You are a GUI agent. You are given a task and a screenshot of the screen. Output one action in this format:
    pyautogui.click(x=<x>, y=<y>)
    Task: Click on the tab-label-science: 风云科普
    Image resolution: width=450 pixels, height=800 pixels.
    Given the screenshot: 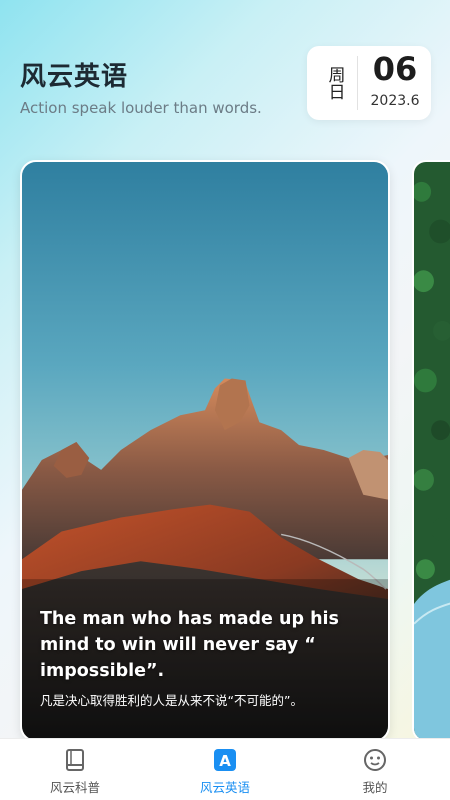 What is the action you would take?
    pyautogui.click(x=74, y=787)
    